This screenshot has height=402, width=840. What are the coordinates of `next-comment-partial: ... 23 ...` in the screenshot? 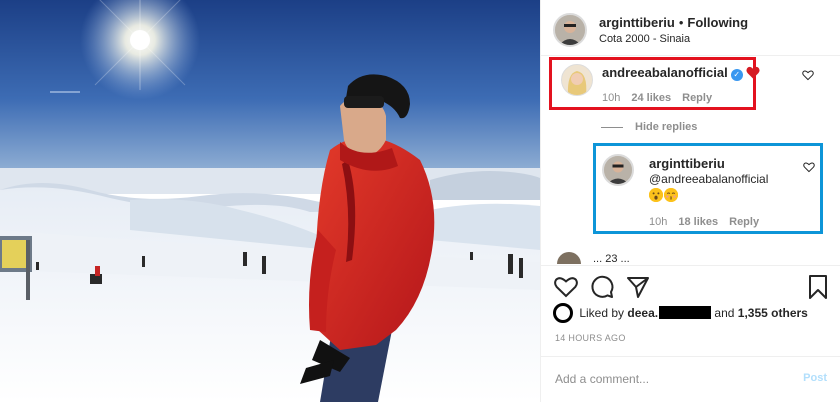 It's located at (697, 257).